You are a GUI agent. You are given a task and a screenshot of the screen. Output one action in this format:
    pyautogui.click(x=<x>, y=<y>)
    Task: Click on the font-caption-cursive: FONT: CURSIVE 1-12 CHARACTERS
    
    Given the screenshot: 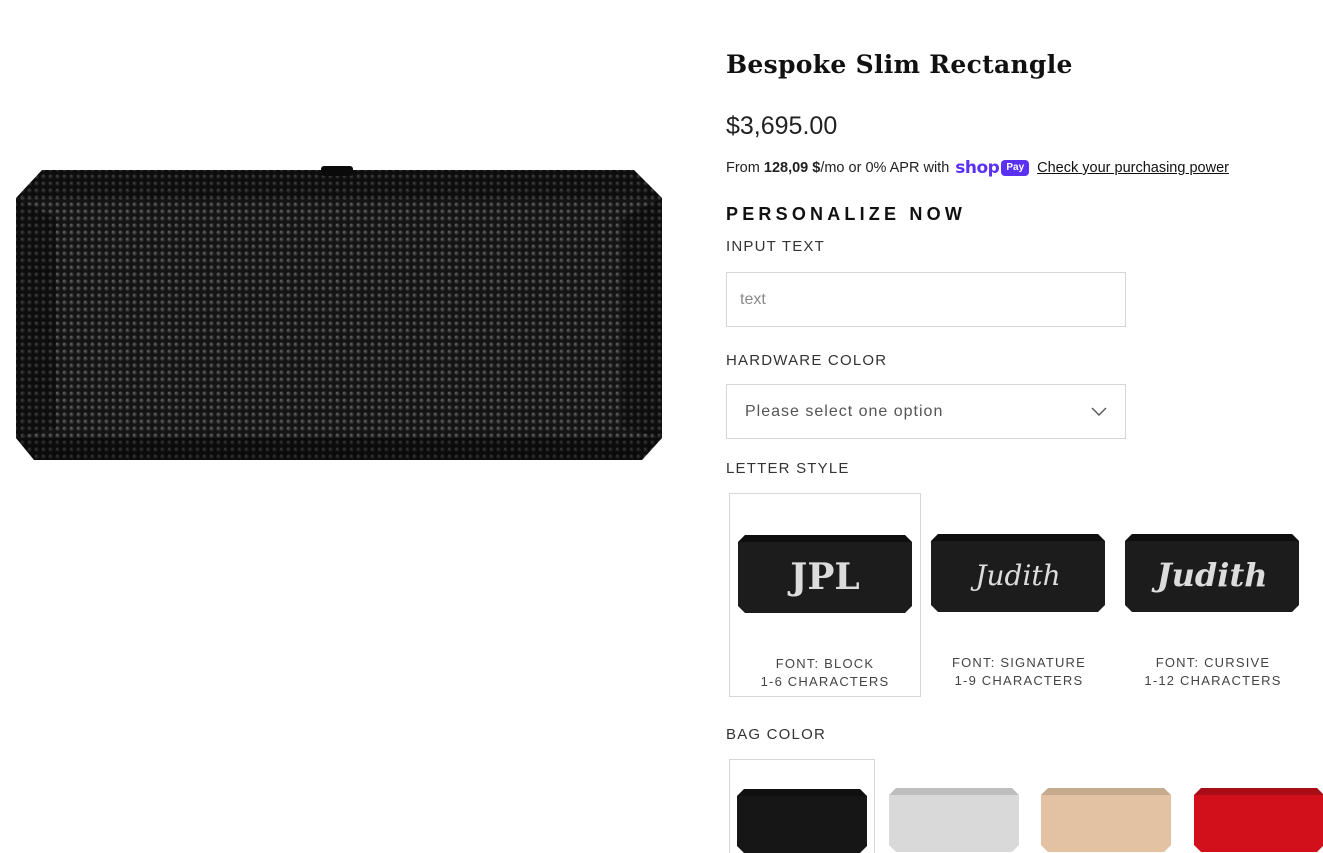 What is the action you would take?
    pyautogui.click(x=1213, y=672)
    